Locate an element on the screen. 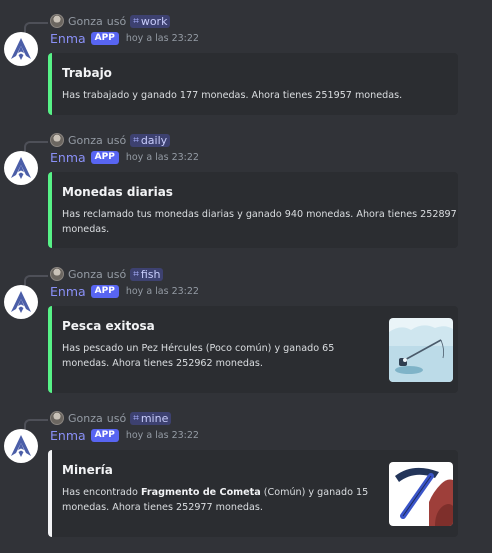  command-chip: ⌗ daily is located at coordinates (150, 140).